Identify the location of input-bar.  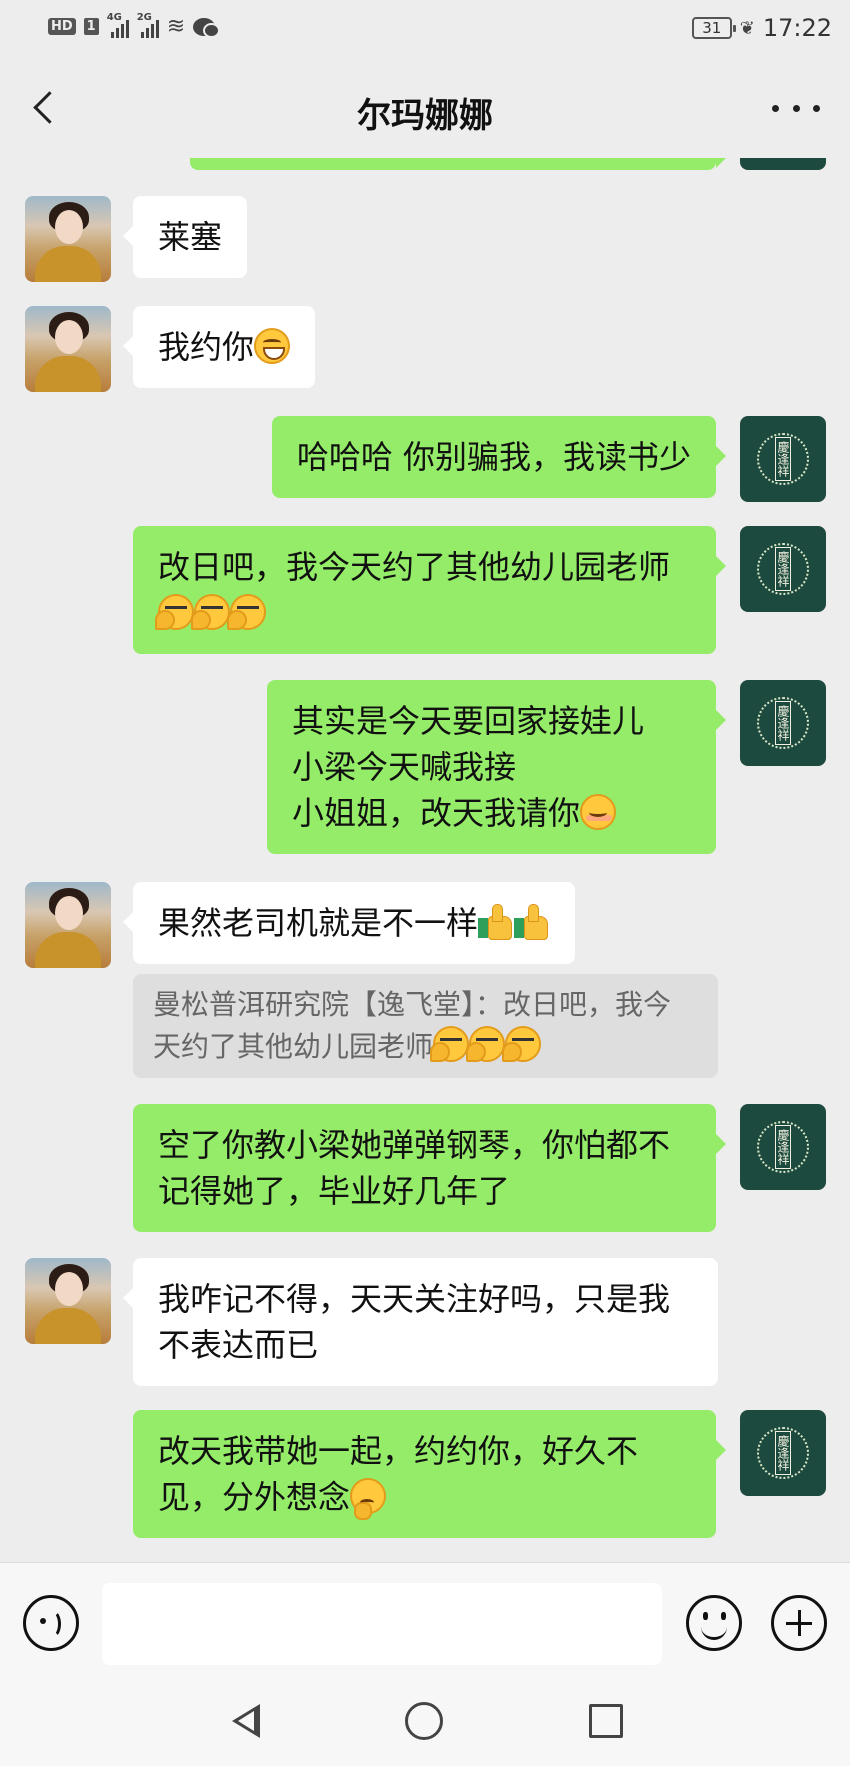
(425, 1619).